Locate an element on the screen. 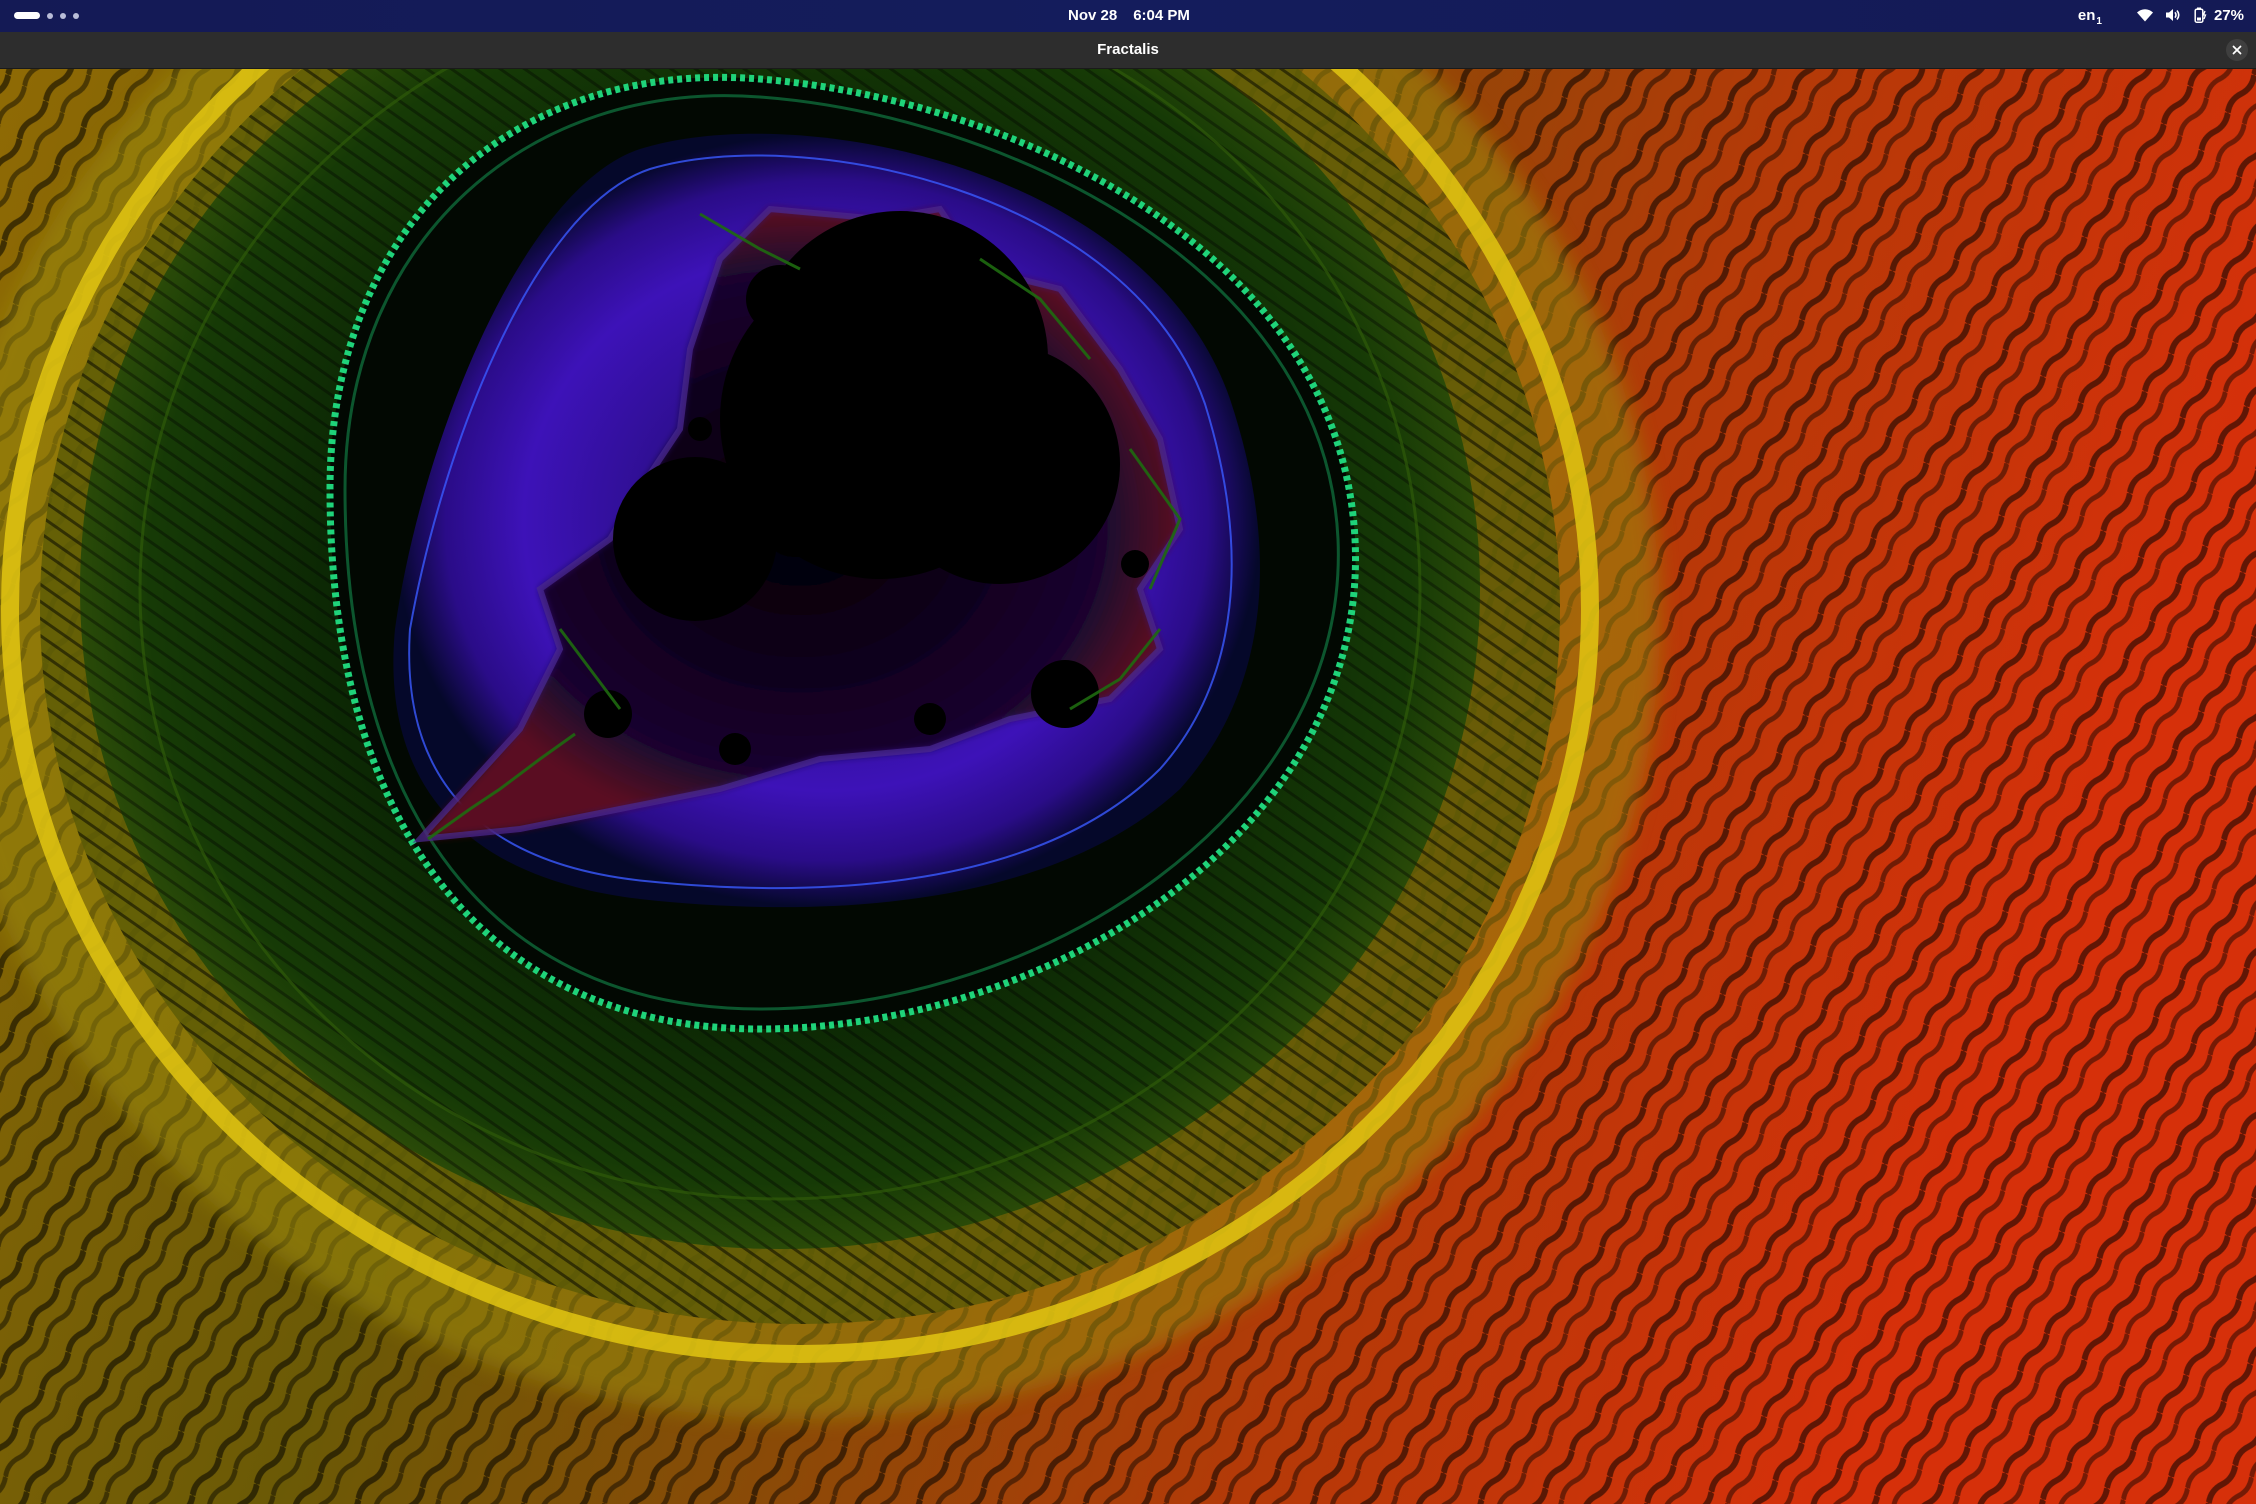 The width and height of the screenshot is (2256, 1504). system-top-bar: Nov 28 6:04 PM en 1 27% is located at coordinates (1128, 16).